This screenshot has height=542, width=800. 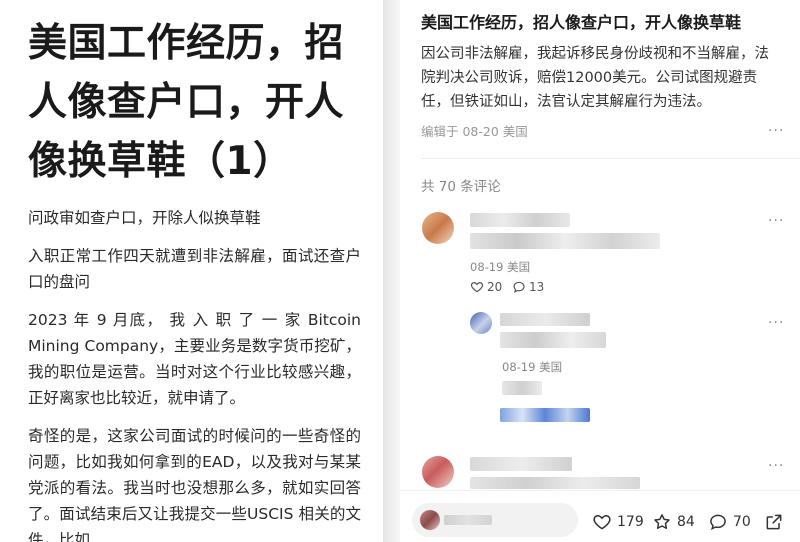 What do you see at coordinates (776, 131) in the screenshot?
I see `post-more-button: ···` at bounding box center [776, 131].